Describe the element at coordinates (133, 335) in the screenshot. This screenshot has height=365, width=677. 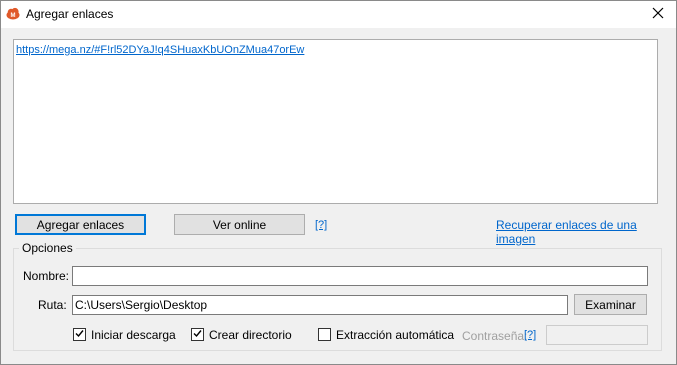
I see `start-download-label: Iniciar descarga` at that location.